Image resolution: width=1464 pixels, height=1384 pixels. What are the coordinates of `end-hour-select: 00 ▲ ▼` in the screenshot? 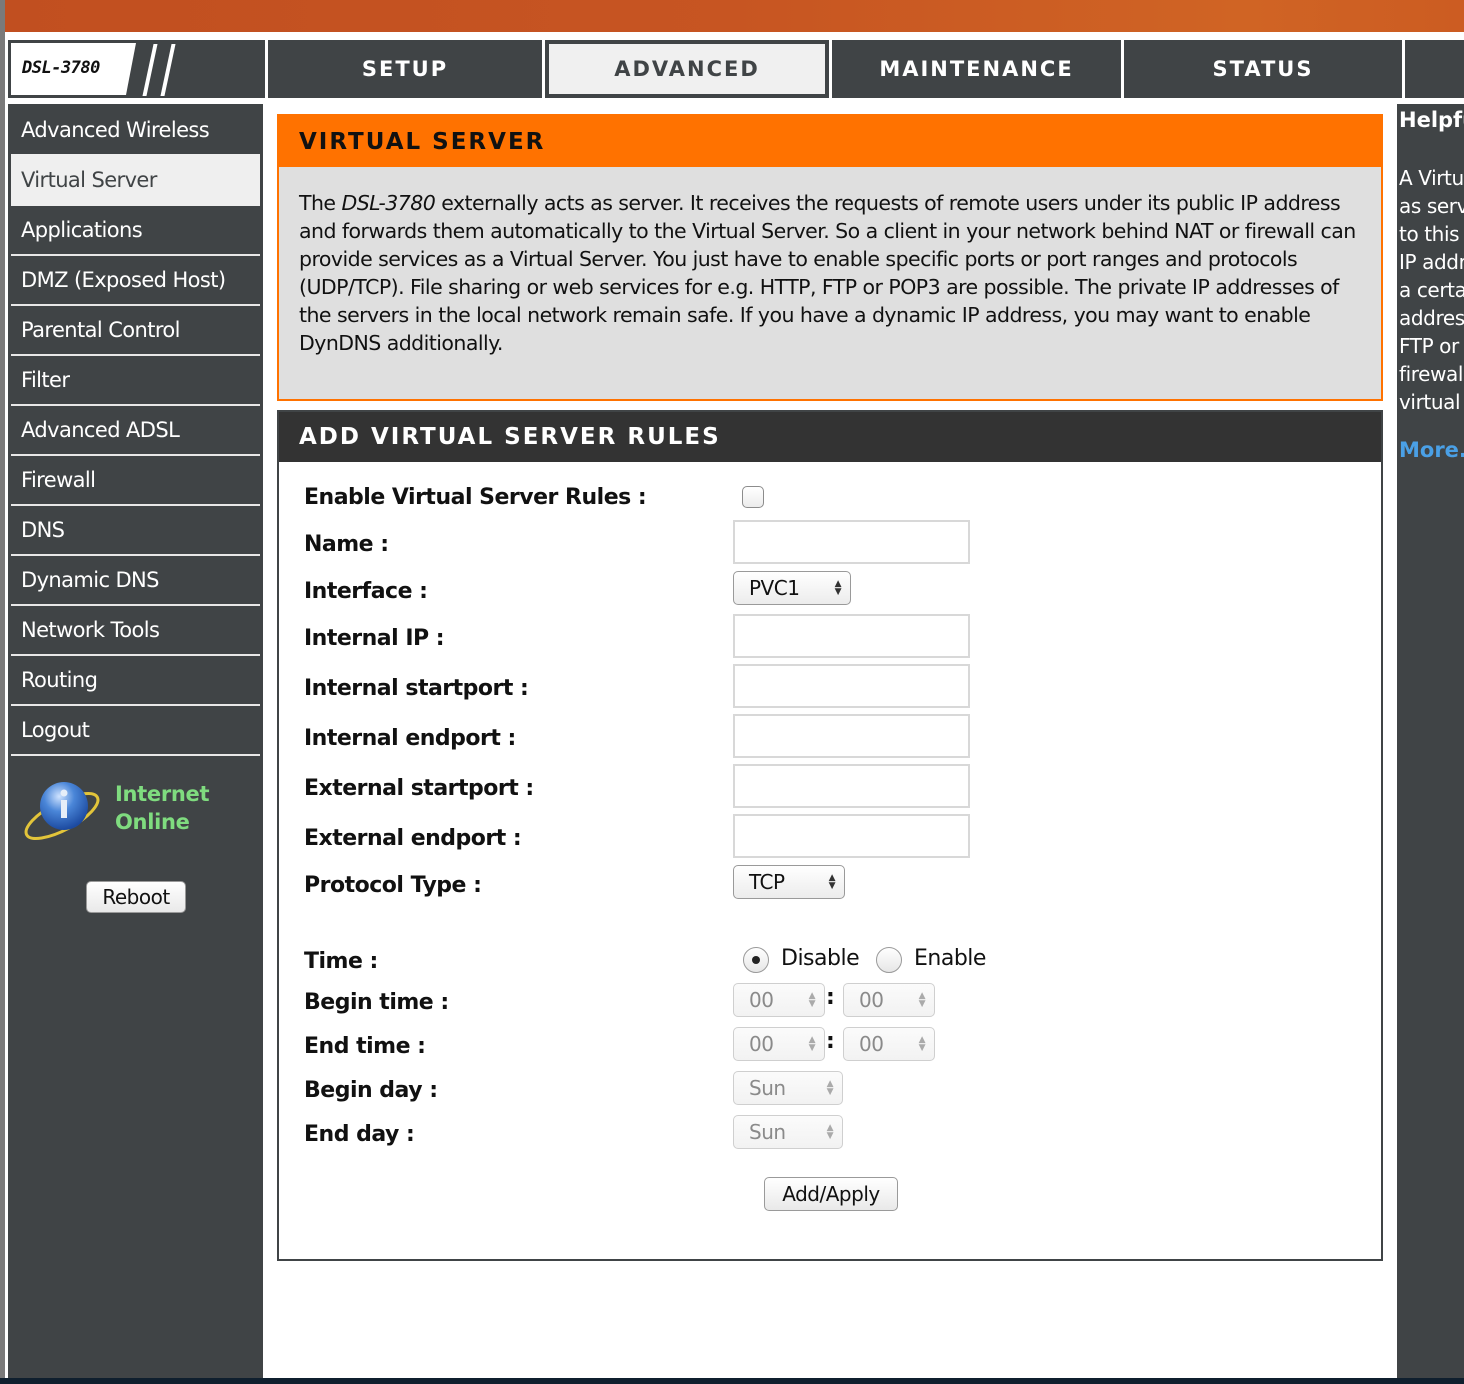 It's located at (779, 1044).